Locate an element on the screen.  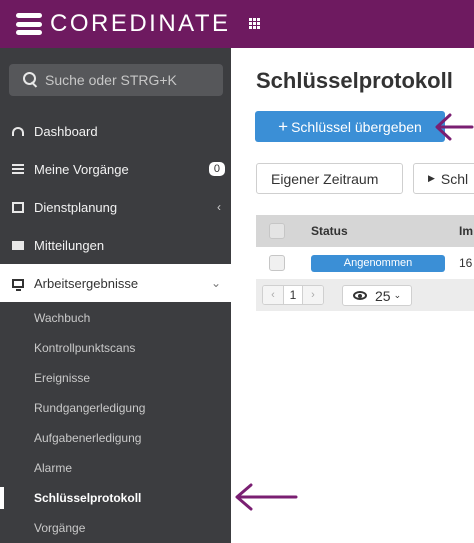
search-box is located at coordinates (116, 80).